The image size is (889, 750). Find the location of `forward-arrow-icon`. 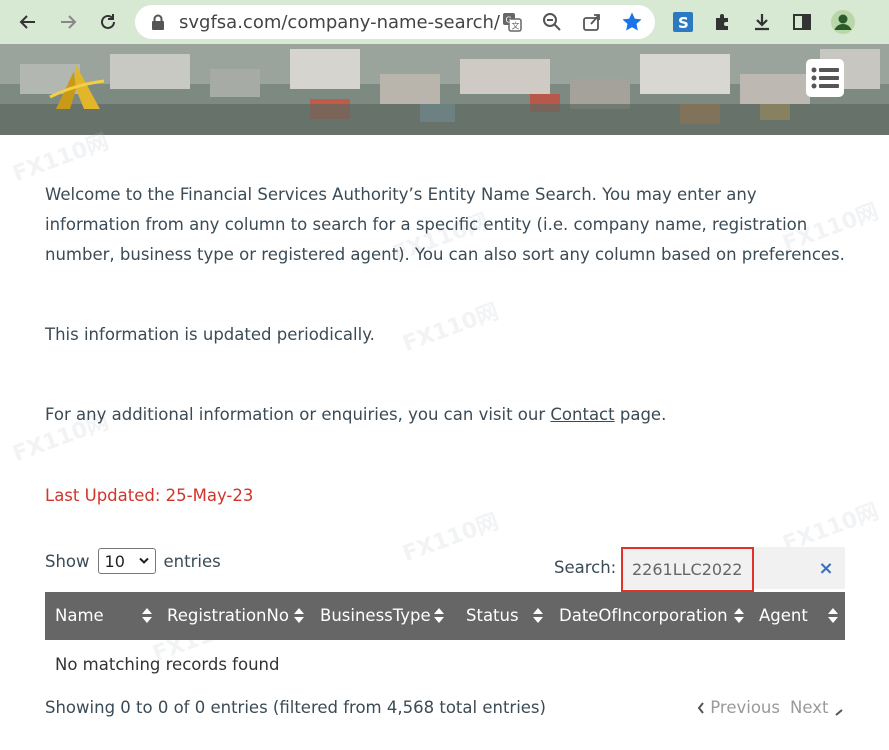

forward-arrow-icon is located at coordinates (68, 22).